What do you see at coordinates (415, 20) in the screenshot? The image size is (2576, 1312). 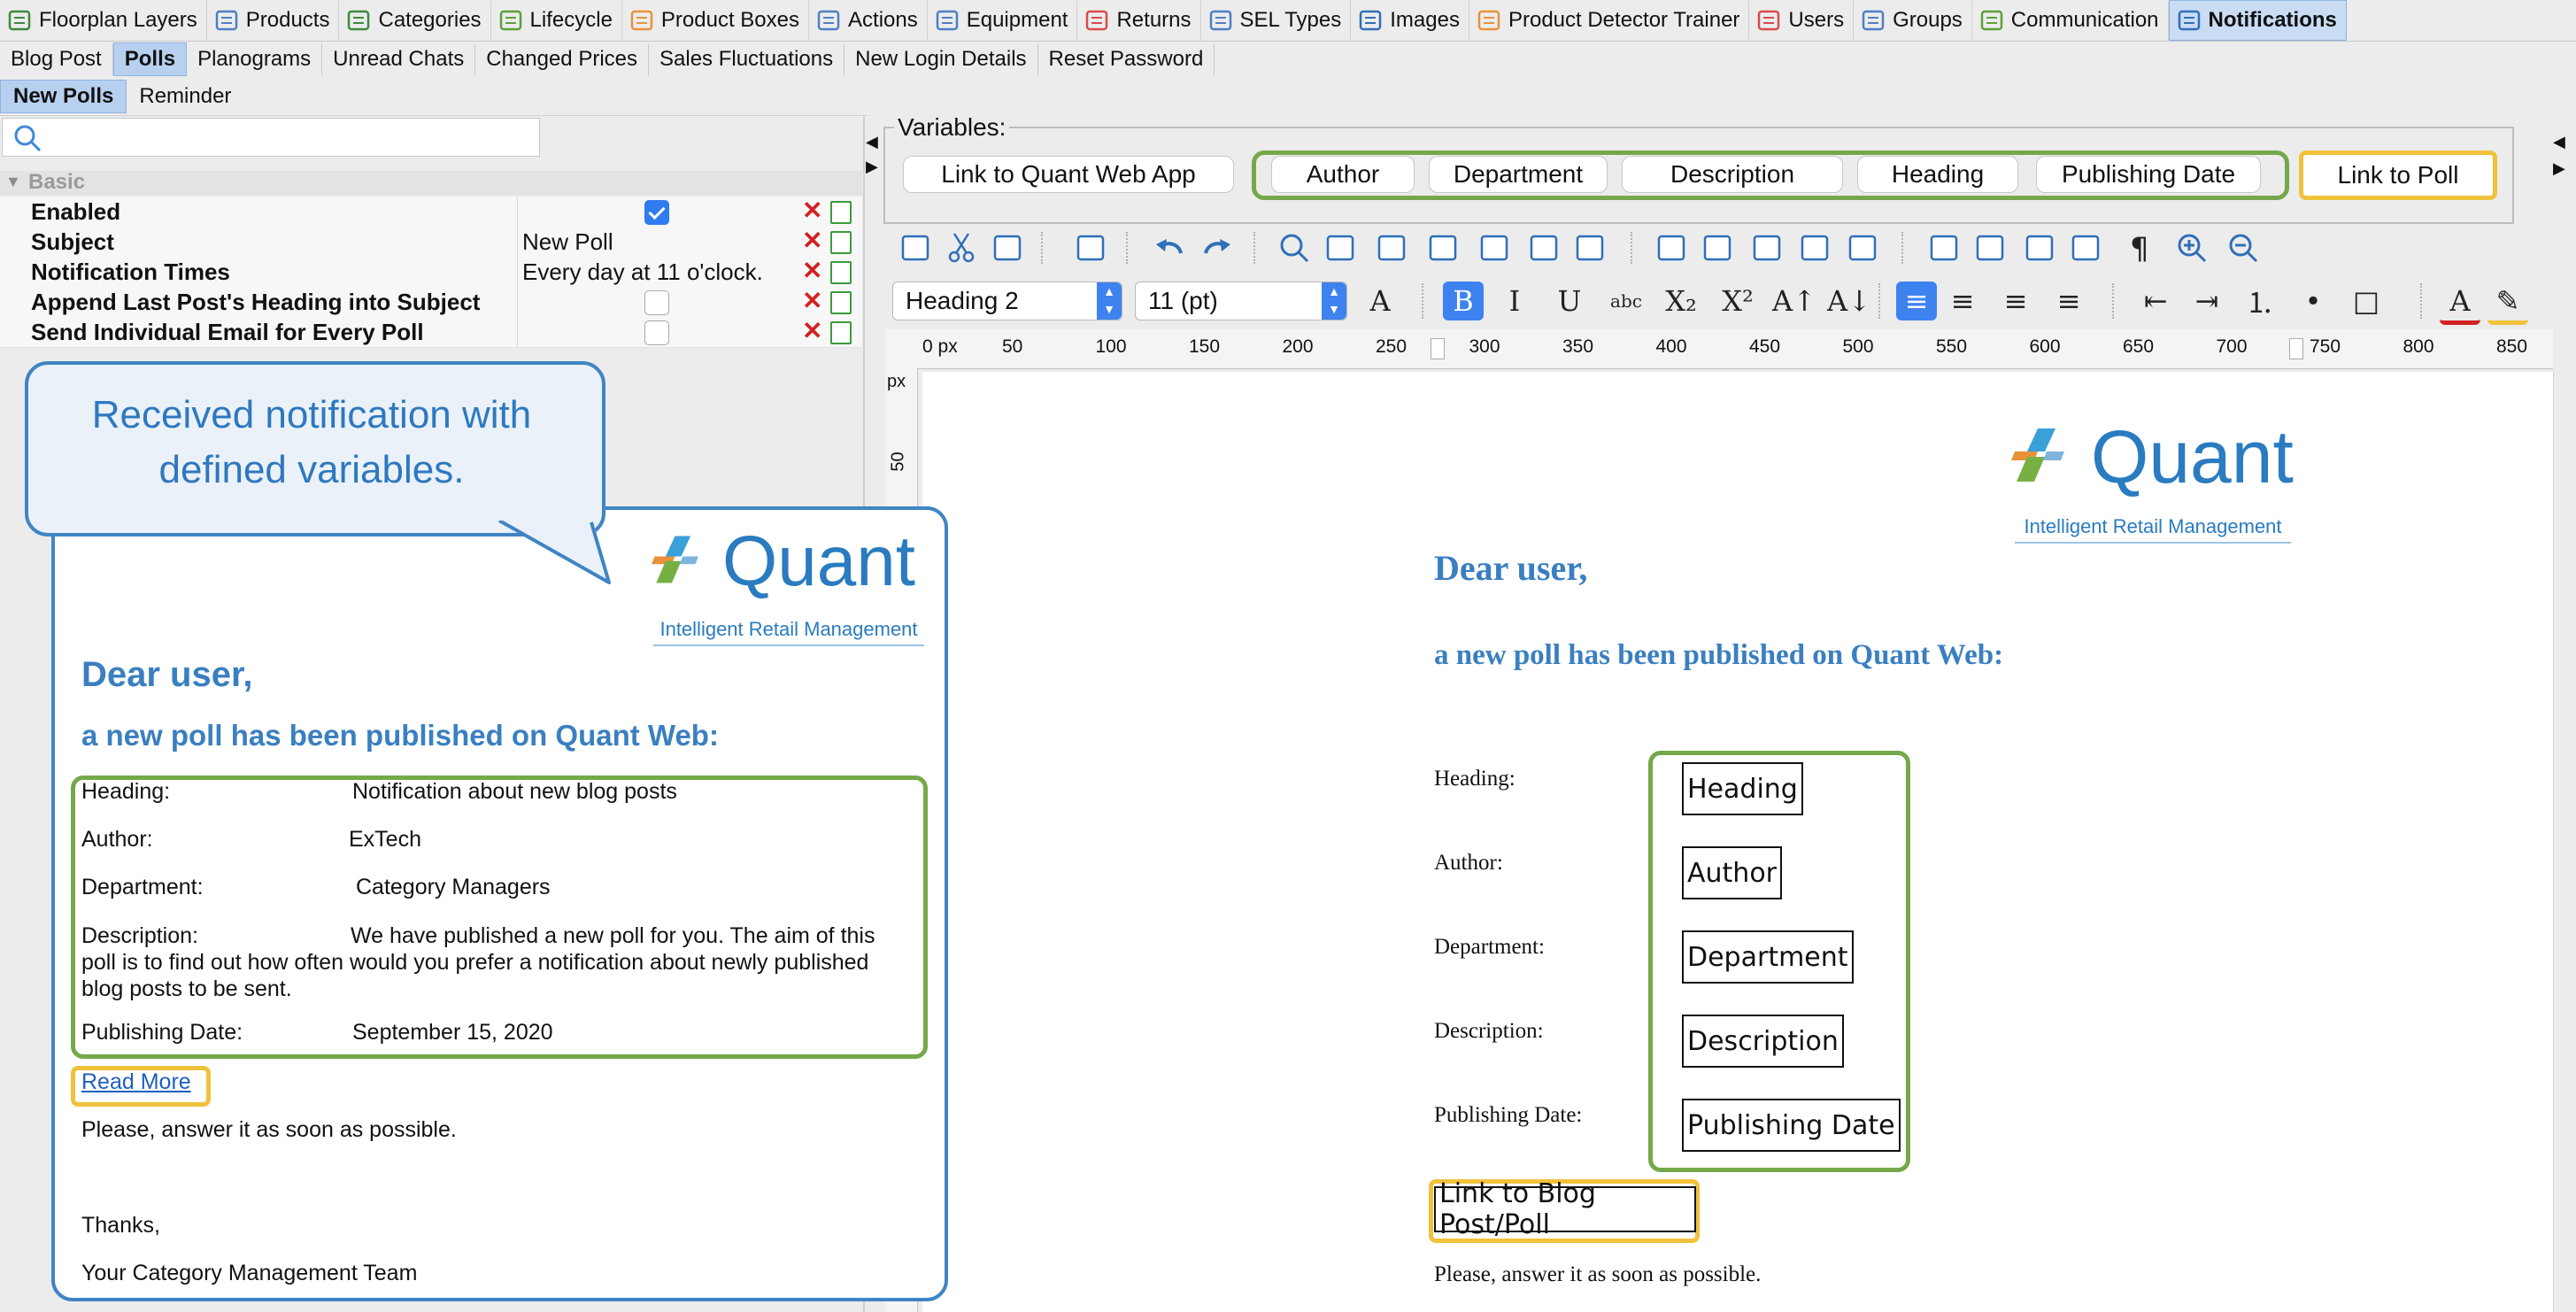 I see `top-tab-categories: Categories` at bounding box center [415, 20].